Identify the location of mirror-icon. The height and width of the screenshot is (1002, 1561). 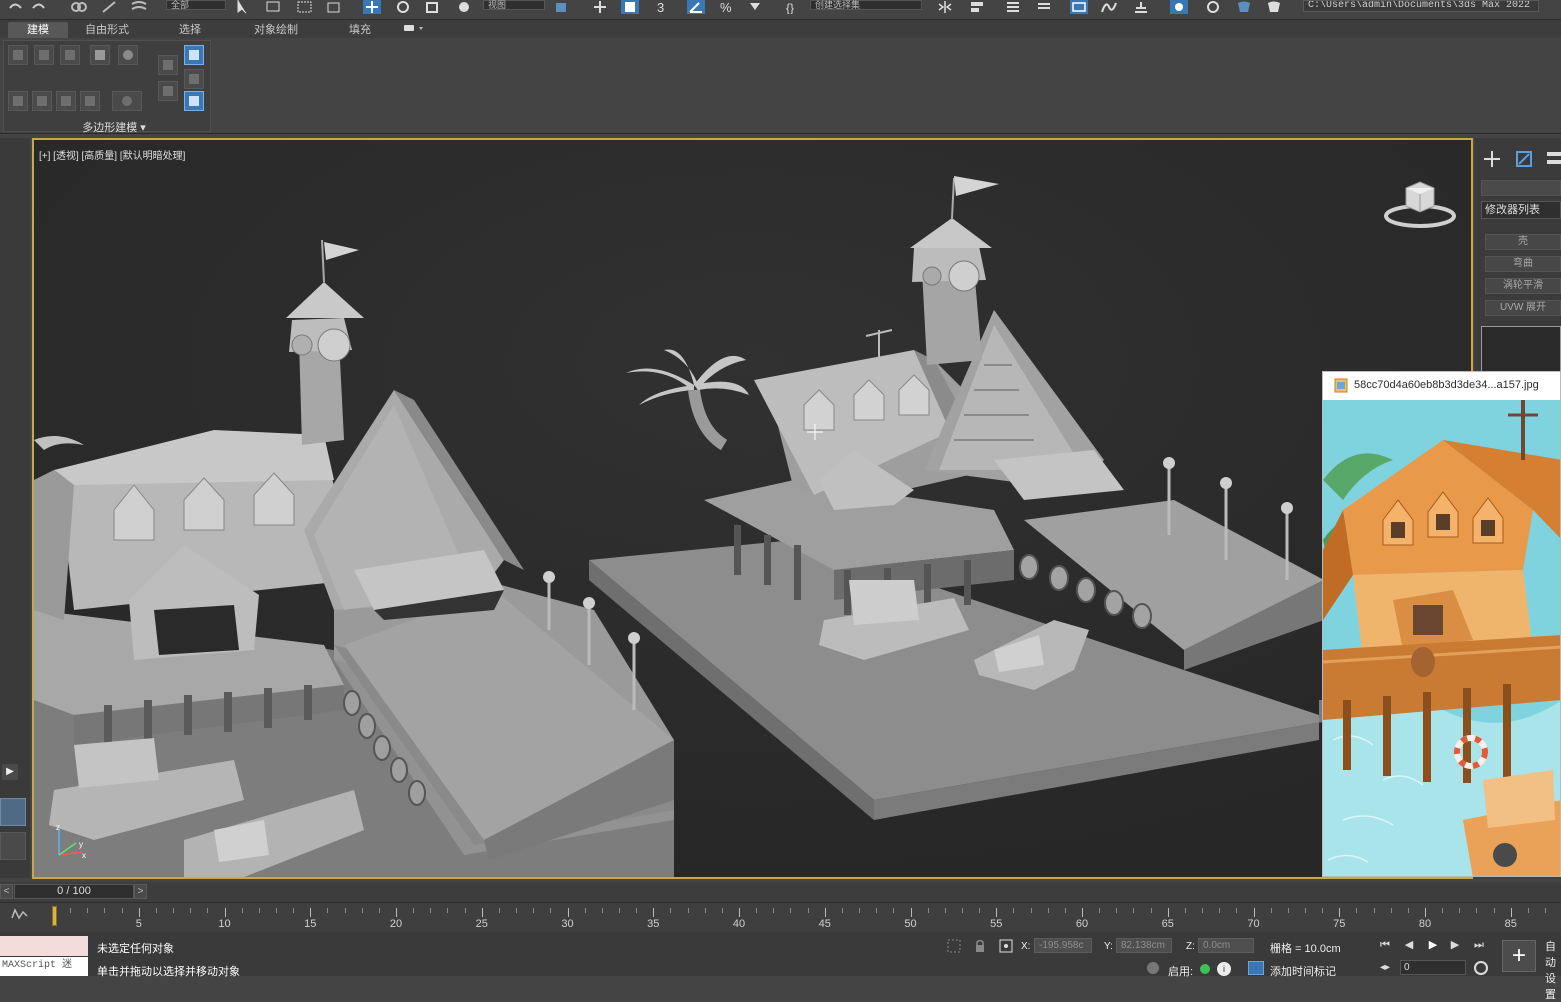
(945, 7).